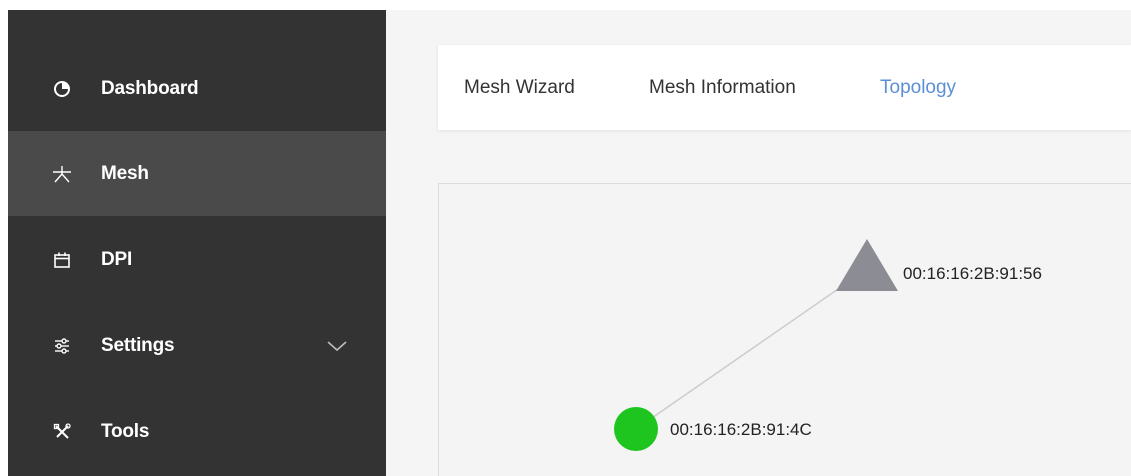  I want to click on sidebar-item-settings: Settings, so click(197, 345).